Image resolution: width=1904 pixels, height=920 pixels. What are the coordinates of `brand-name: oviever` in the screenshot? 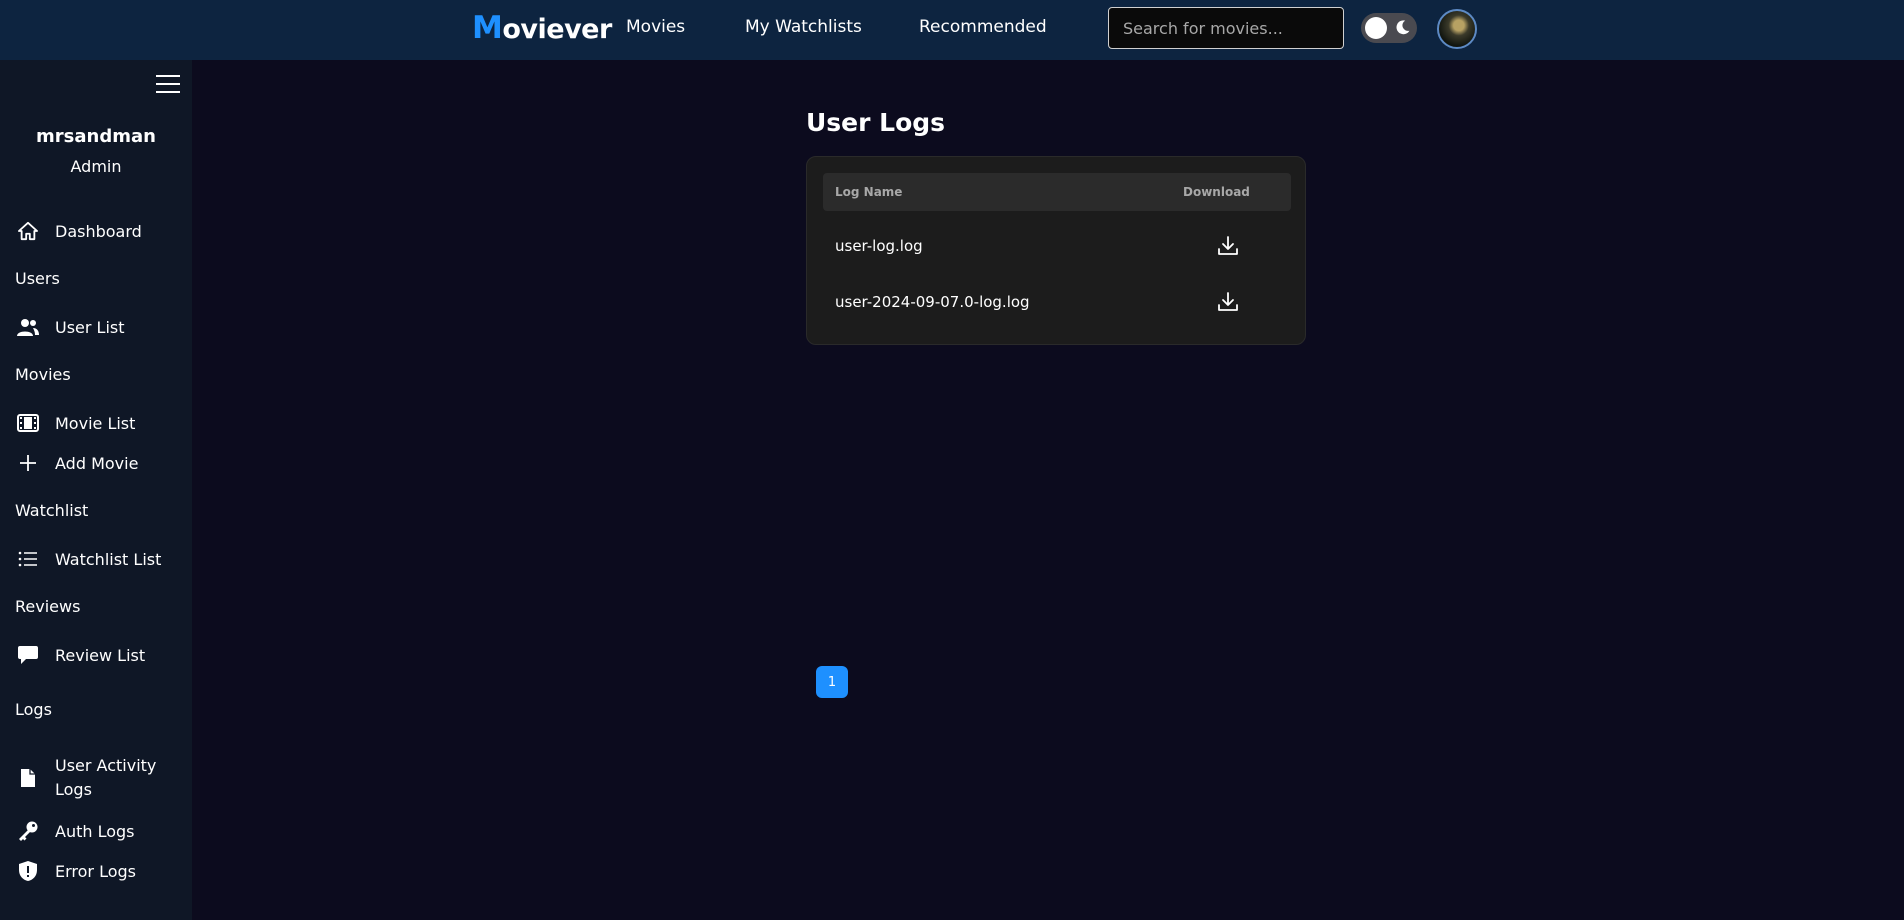 It's located at (557, 29).